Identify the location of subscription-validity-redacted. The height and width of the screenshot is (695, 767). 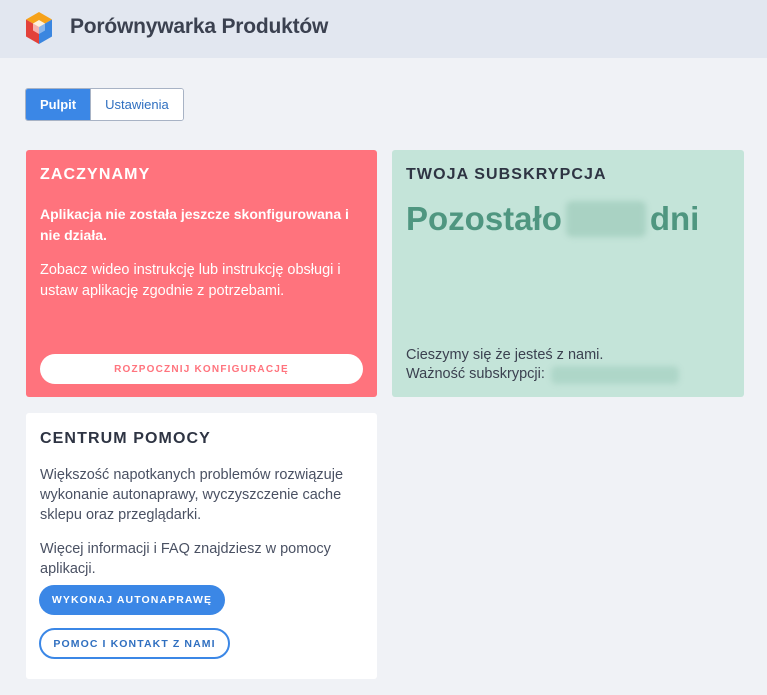
(614, 374).